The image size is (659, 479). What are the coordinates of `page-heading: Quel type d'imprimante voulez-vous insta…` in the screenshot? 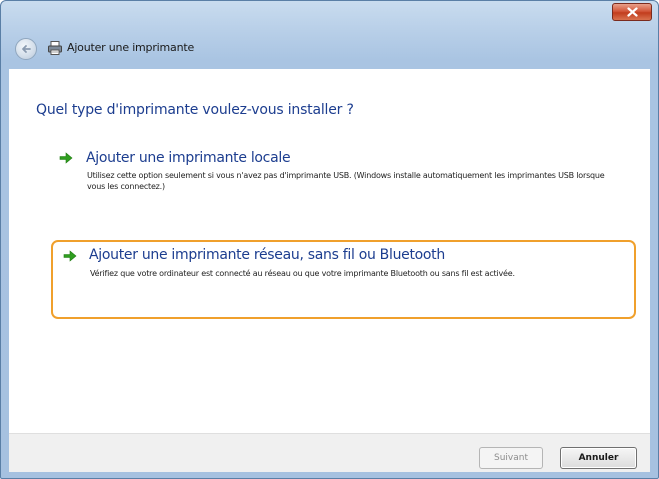 It's located at (195, 110).